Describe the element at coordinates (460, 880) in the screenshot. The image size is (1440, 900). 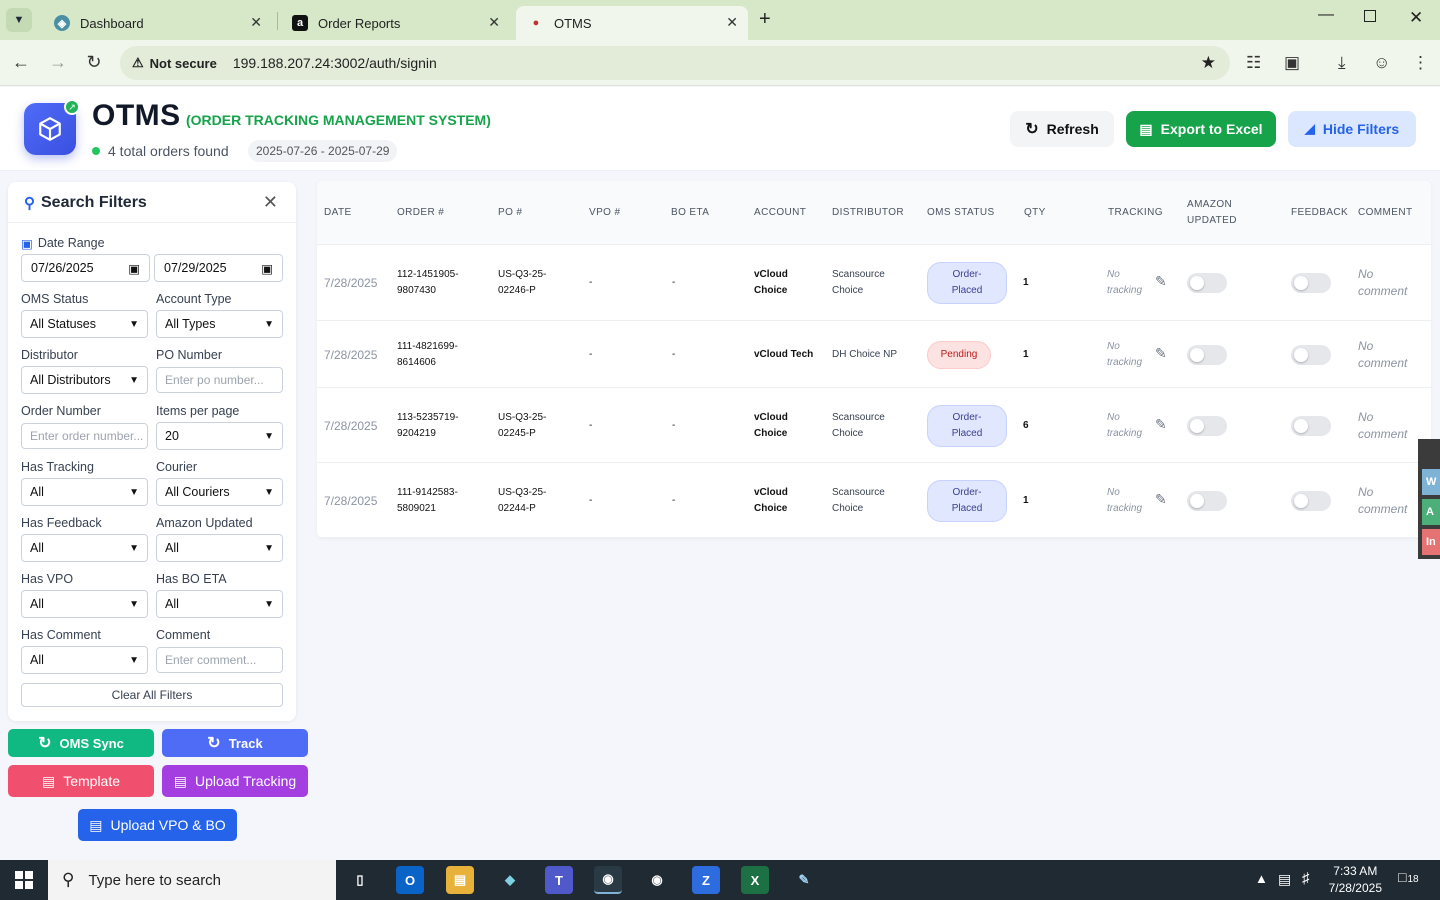
I see `file-explorer-icon: ▤` at that location.